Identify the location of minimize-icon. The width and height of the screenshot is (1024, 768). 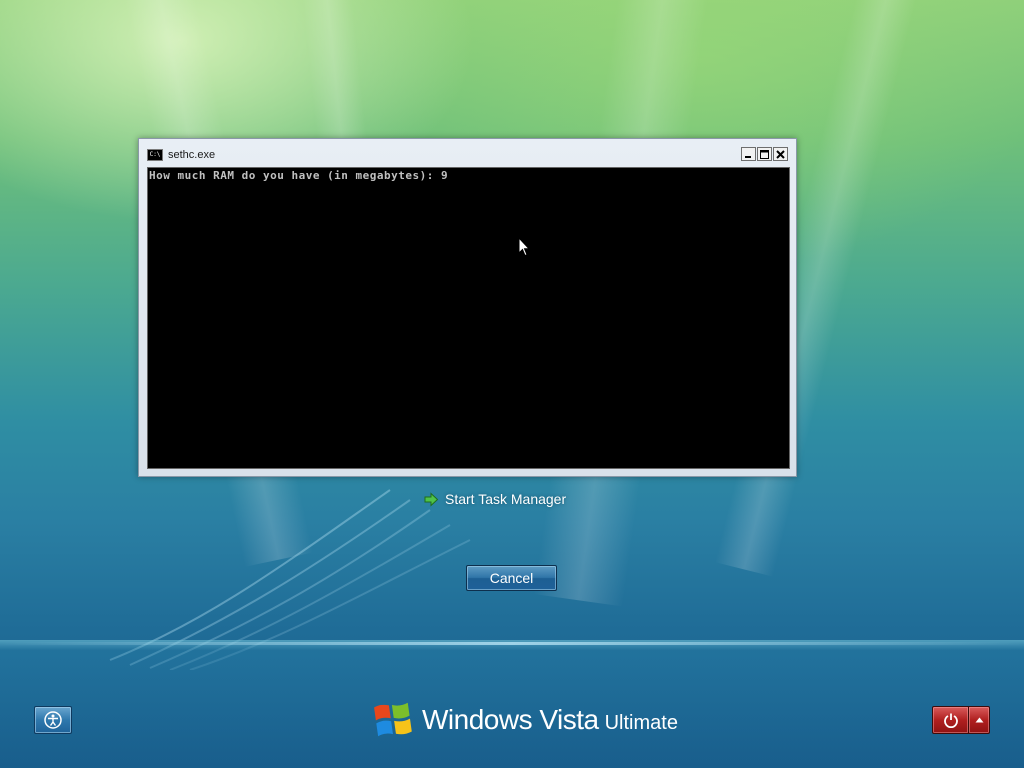
(748, 156).